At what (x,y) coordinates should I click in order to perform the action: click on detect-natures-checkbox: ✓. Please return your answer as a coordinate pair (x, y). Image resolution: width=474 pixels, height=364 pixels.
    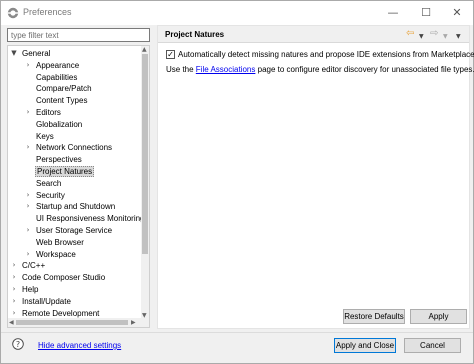
    Looking at the image, I should click on (170, 54).